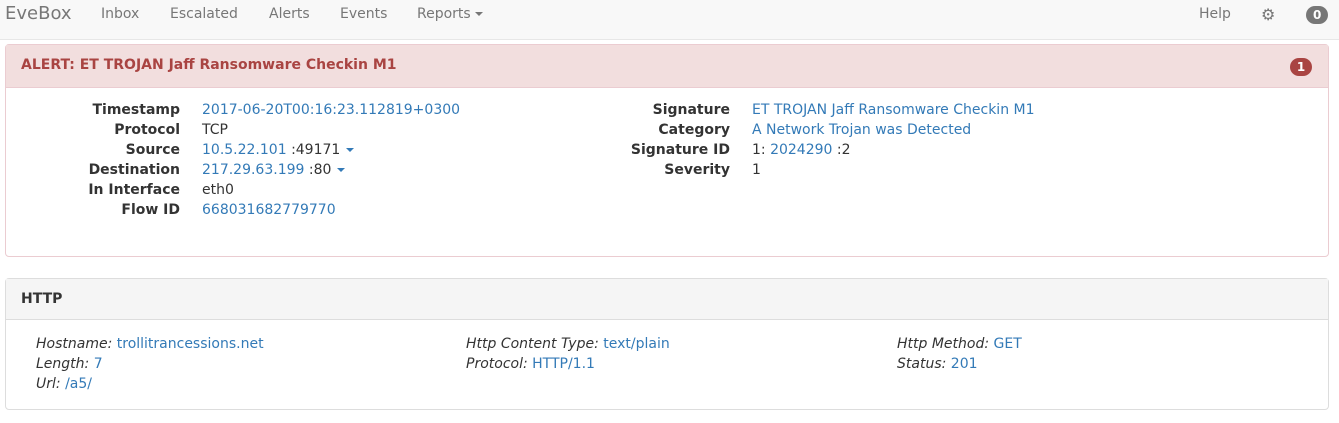 The image size is (1339, 423). What do you see at coordinates (532, 344) in the screenshot?
I see `content-type-label: Http Content Type:` at bounding box center [532, 344].